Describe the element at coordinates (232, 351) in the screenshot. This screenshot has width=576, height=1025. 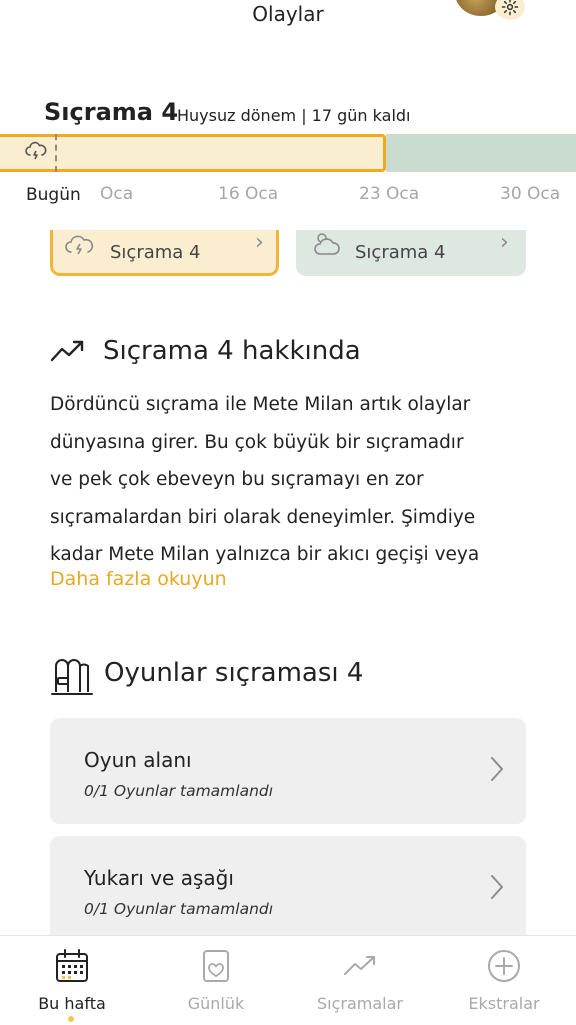
I see `about-section-title: Sıçrama 4 hakkında` at that location.